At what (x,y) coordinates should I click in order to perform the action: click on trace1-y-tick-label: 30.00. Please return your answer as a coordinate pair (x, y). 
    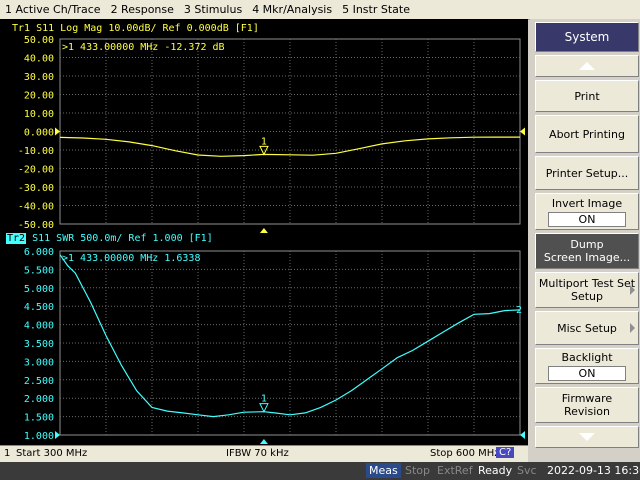
    Looking at the image, I should click on (39, 77).